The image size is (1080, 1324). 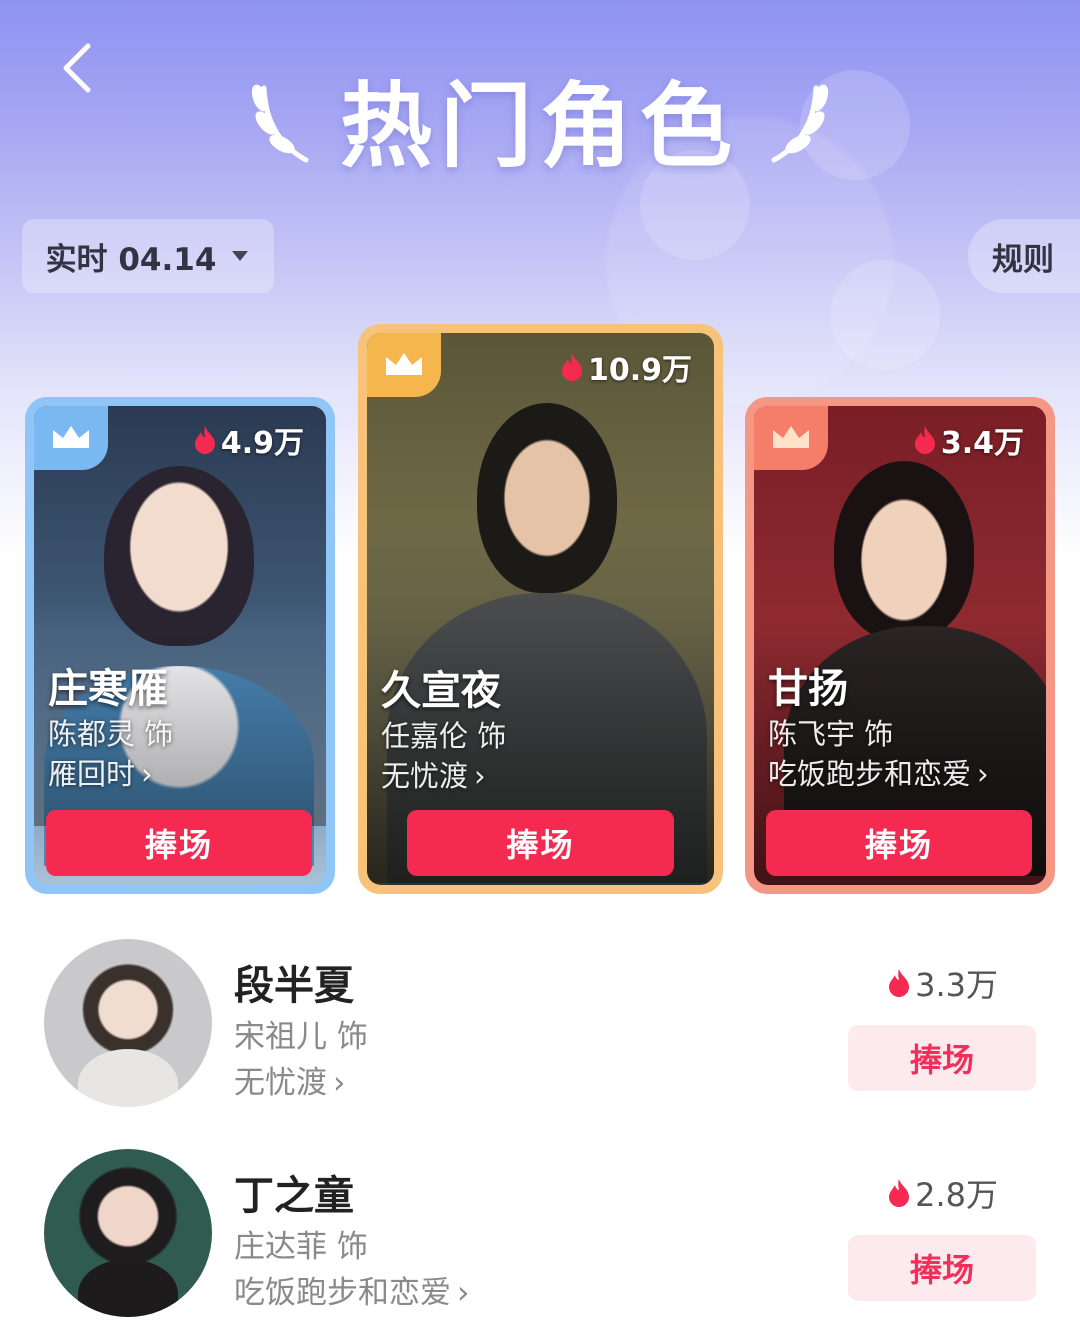 I want to click on actor-credit: 陈飞宇 饰, so click(x=831, y=734).